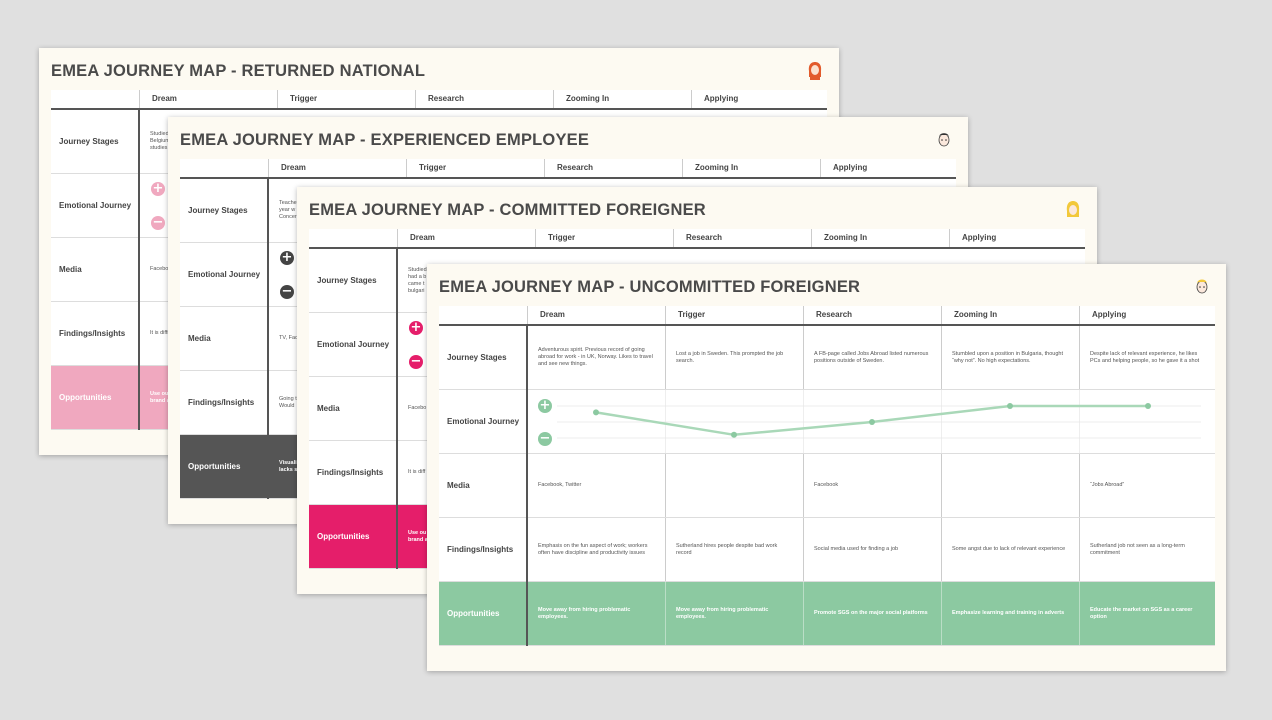 This screenshot has width=1272, height=720. I want to click on emotion-point-applying, so click(1148, 406).